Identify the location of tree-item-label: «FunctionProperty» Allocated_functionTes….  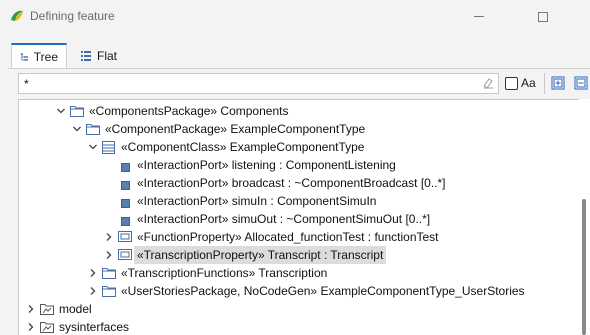
(288, 237).